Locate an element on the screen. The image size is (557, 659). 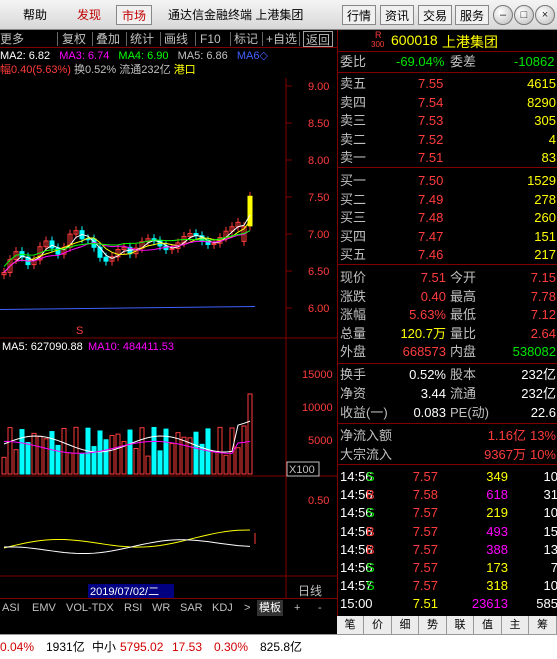
industry-info: 港口 is located at coordinates (184, 70).